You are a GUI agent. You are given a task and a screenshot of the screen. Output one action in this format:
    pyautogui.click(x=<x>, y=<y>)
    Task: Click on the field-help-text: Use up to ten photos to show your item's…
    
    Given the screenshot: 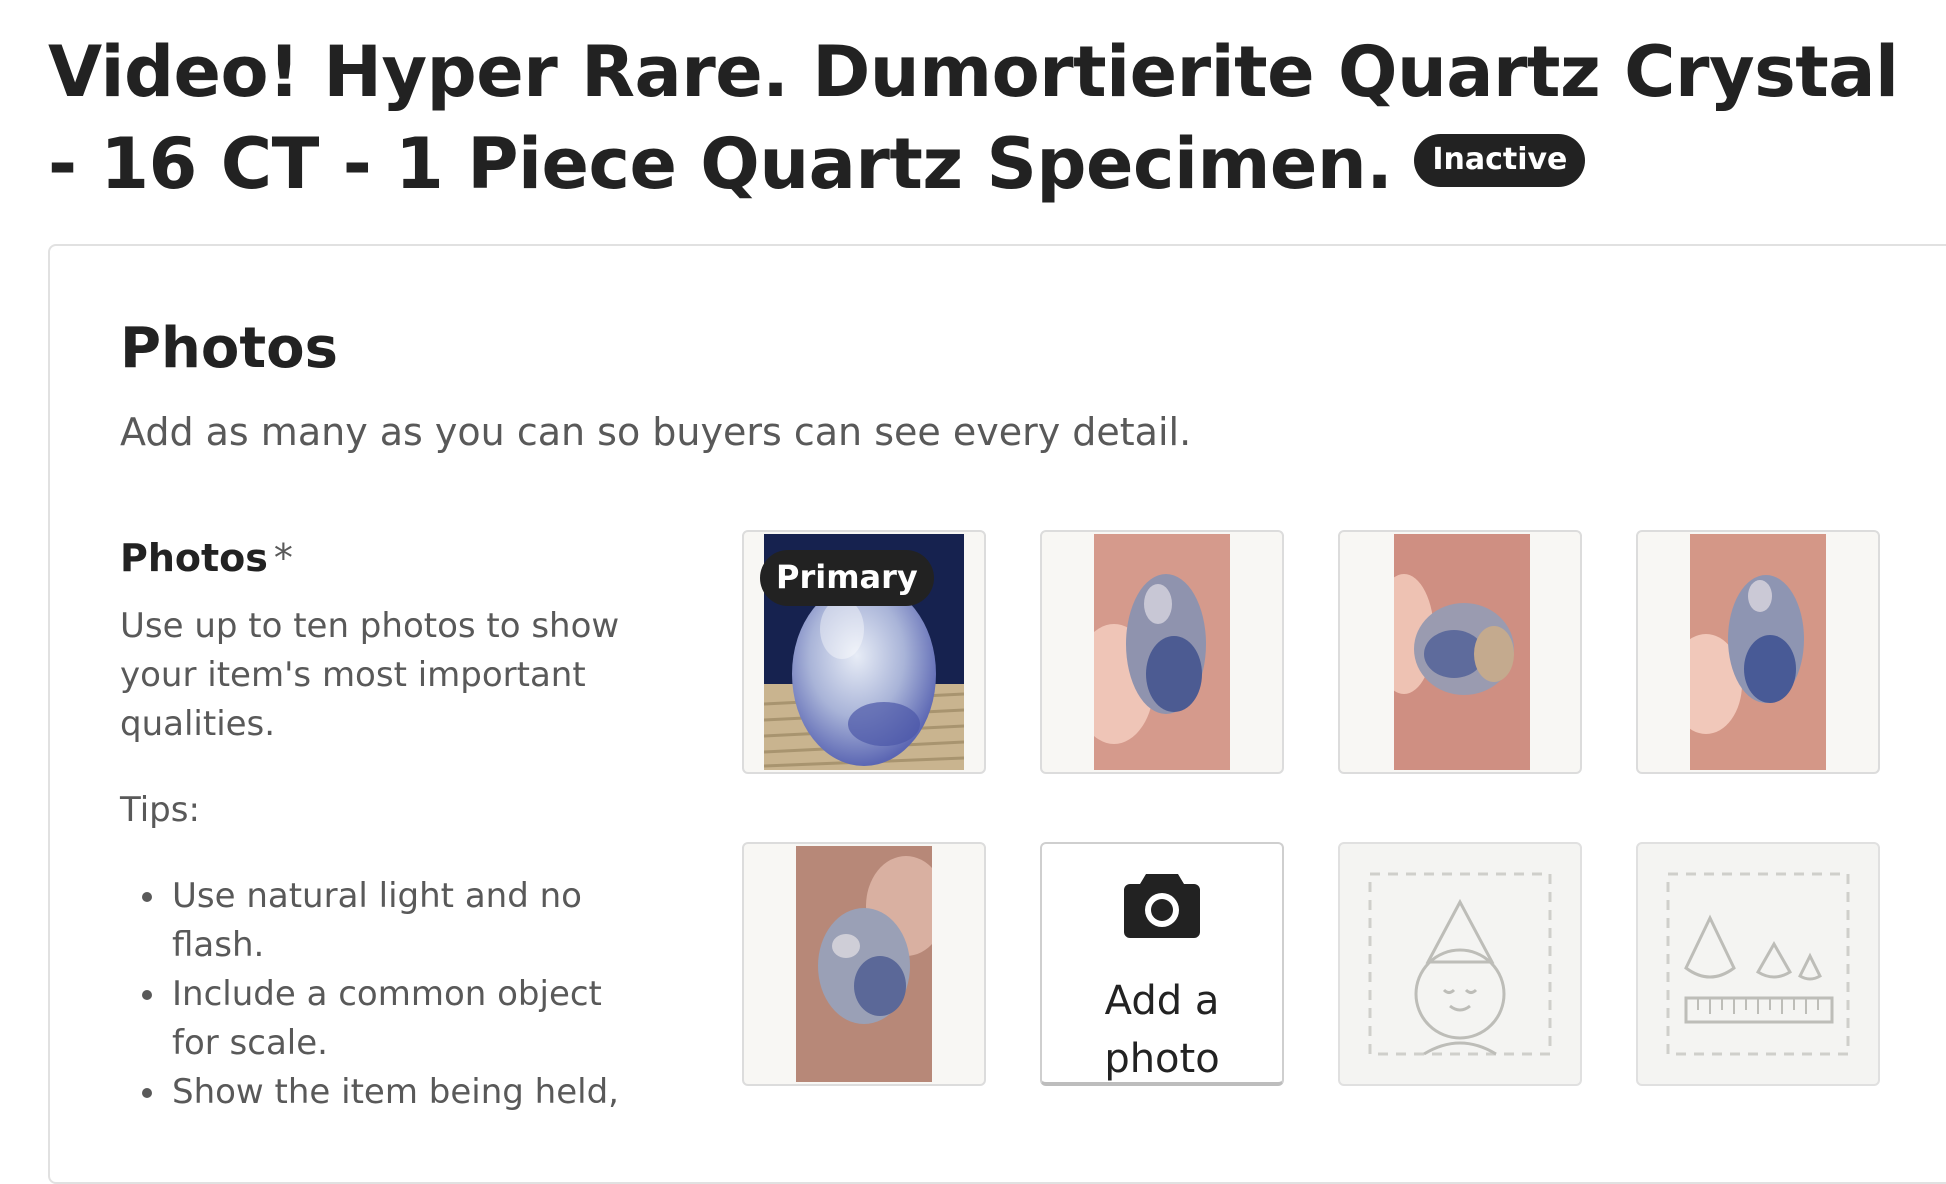 What is the action you would take?
    pyautogui.click(x=370, y=675)
    